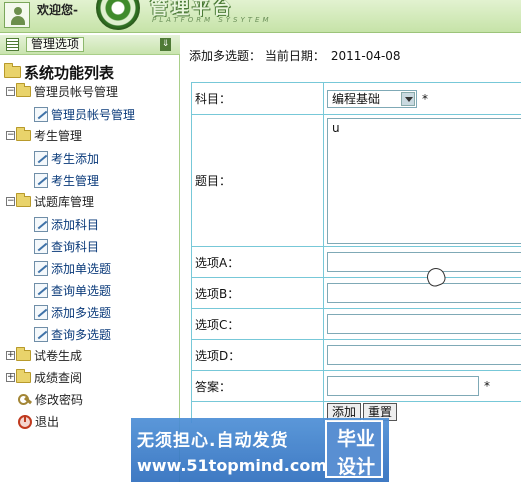  I want to click on key-icon, so click(25, 400).